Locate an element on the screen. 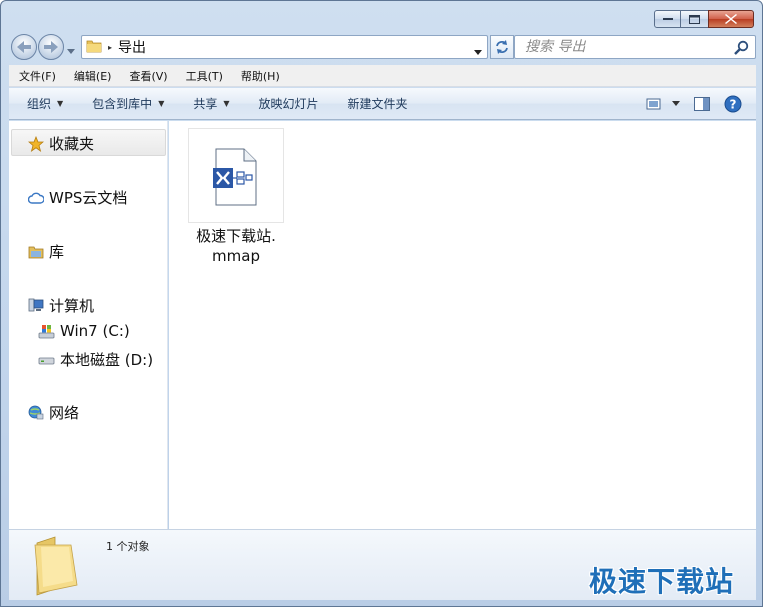 The height and width of the screenshot is (607, 763). star-icon is located at coordinates (36, 143).